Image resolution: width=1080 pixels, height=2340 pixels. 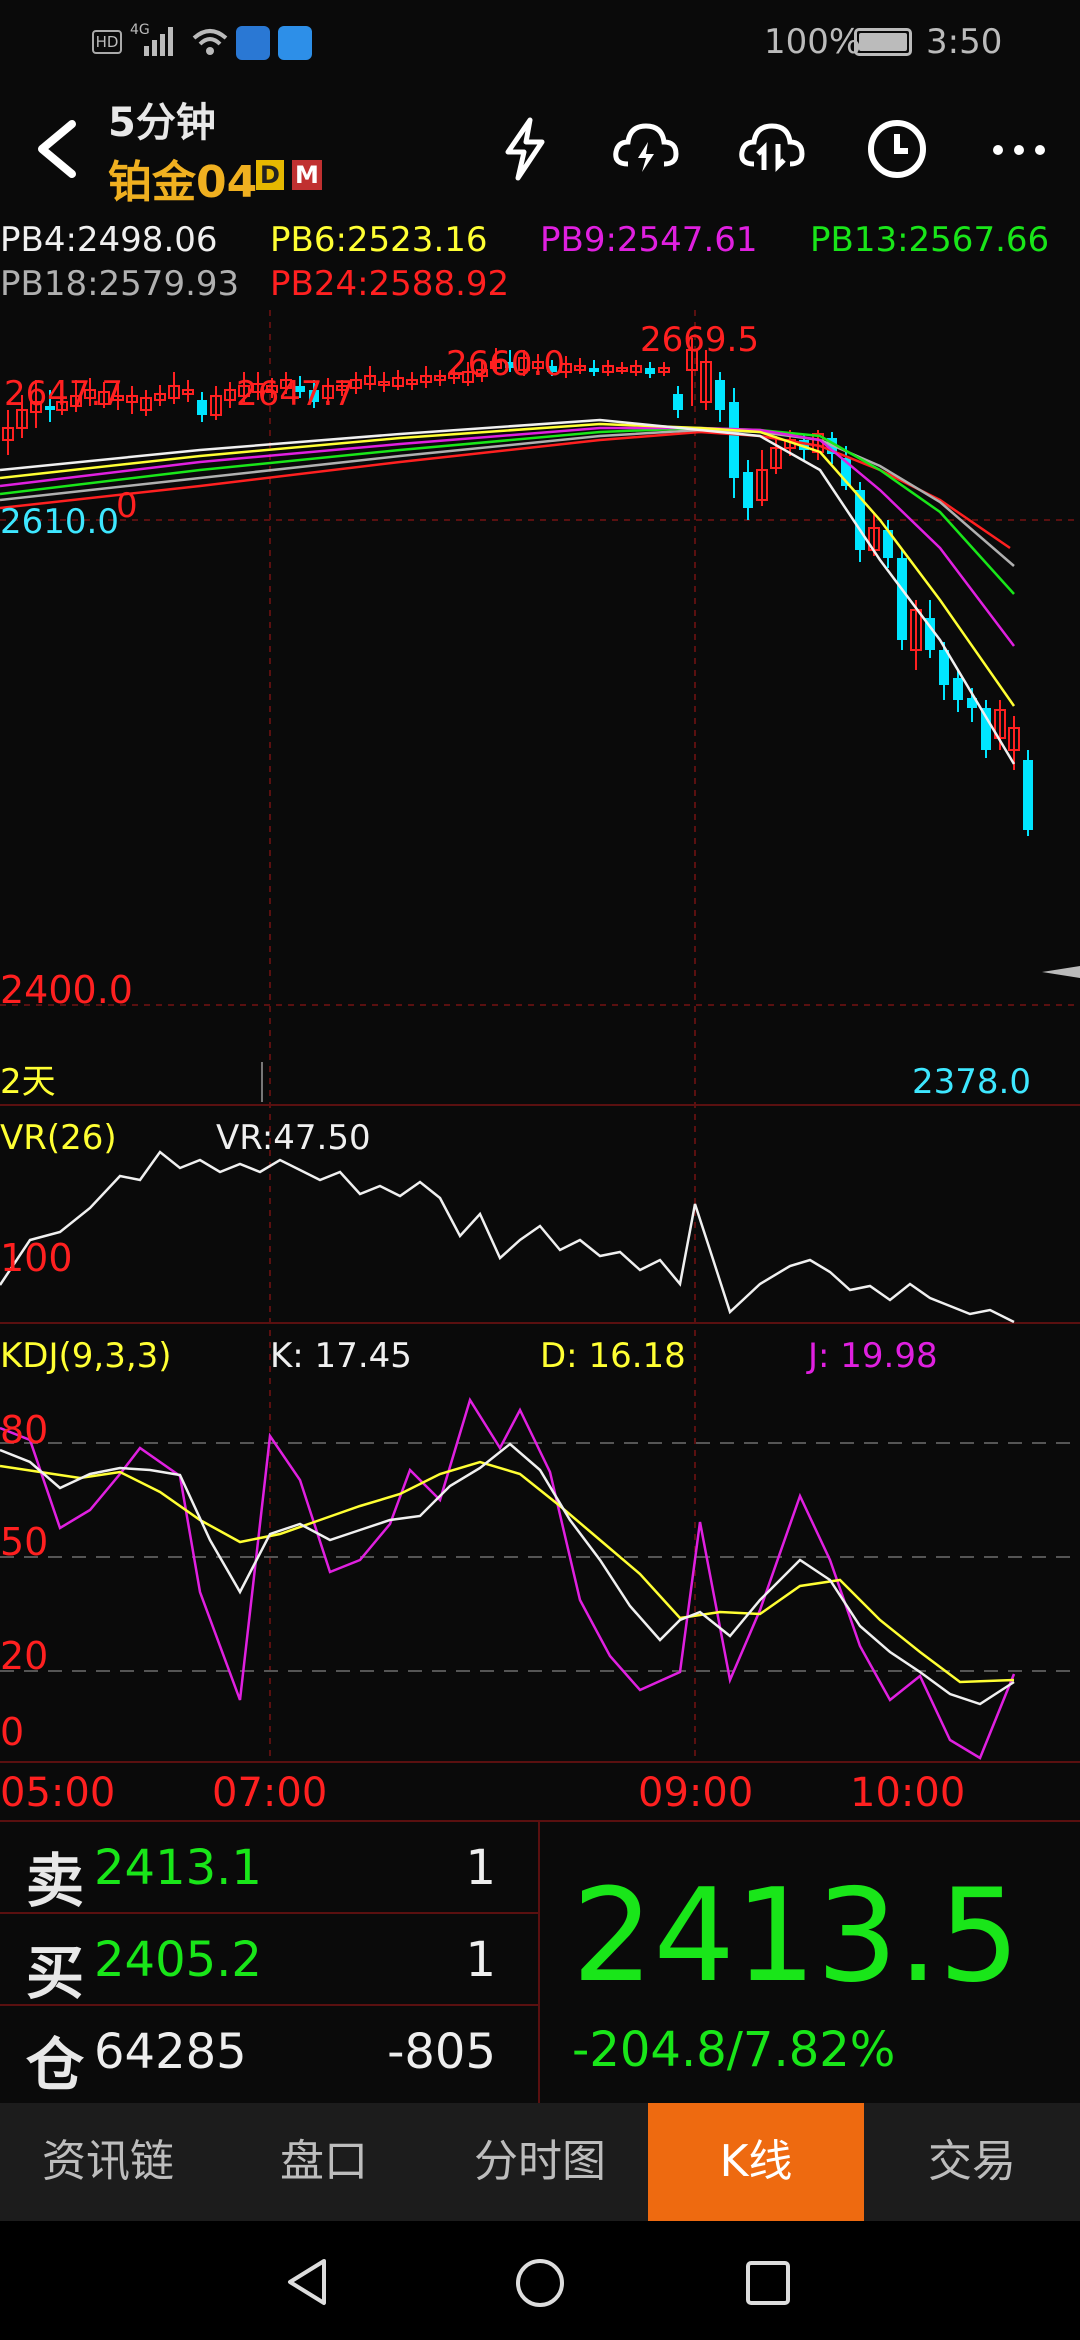 I want to click on system-nav-bar, so click(x=540, y=2280).